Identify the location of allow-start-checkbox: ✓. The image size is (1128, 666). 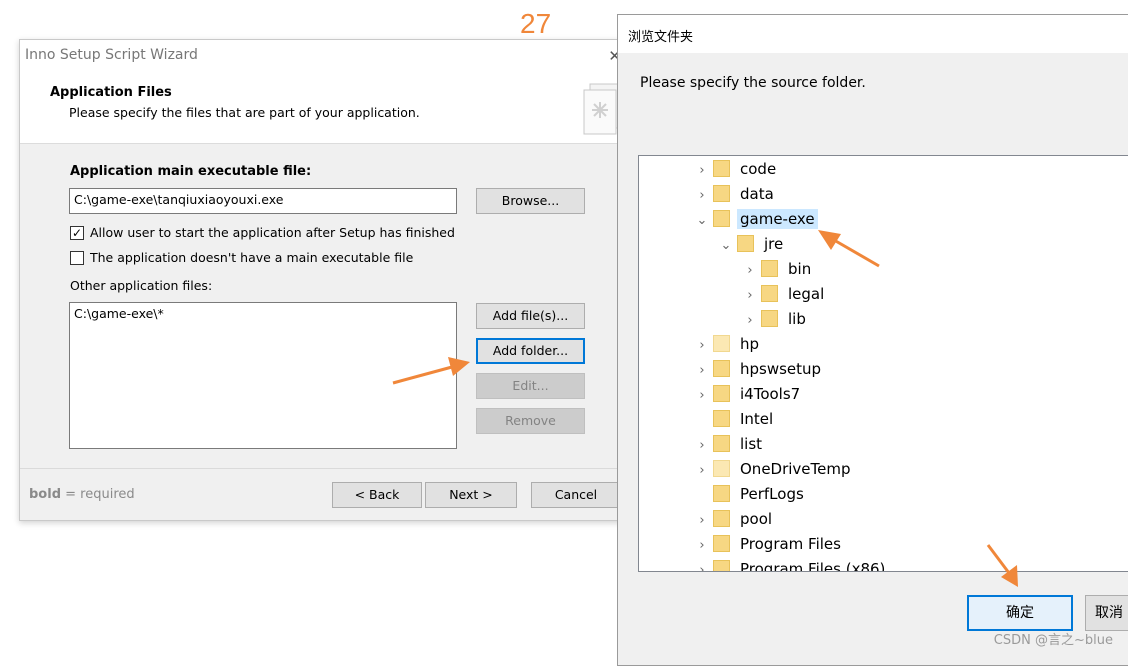
(77, 233).